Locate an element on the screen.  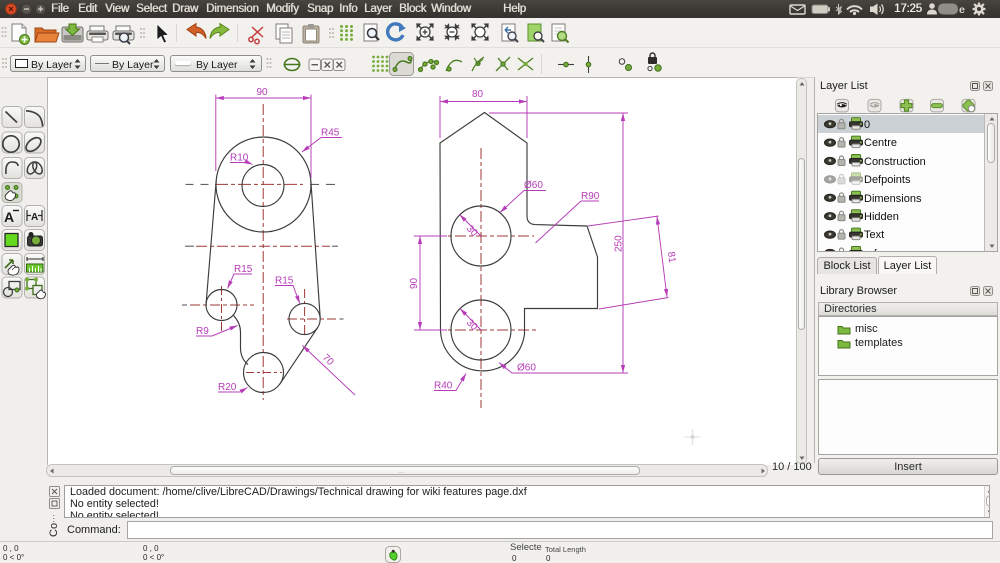
svg-text: R40 is located at coordinates (443, 386).